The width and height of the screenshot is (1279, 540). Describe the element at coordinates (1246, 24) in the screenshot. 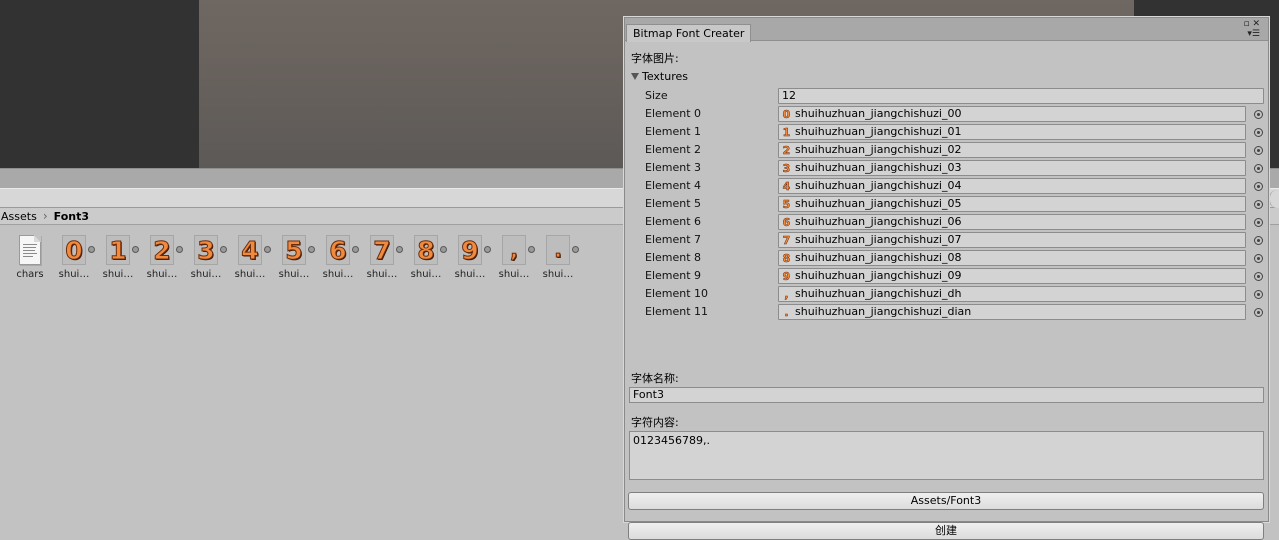

I see `maximize-icon: ▫` at that location.